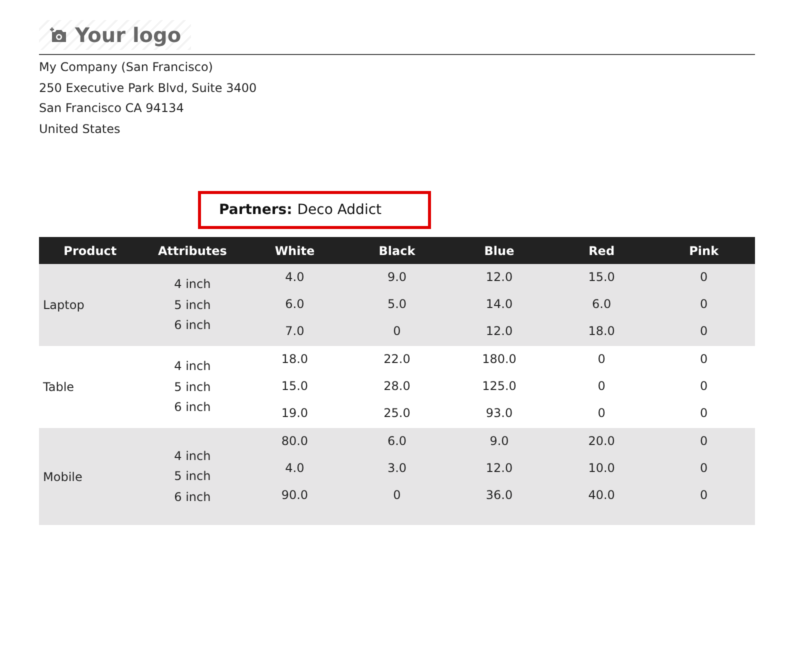 This screenshot has height=646, width=790. I want to click on column-header: Pink, so click(704, 251).